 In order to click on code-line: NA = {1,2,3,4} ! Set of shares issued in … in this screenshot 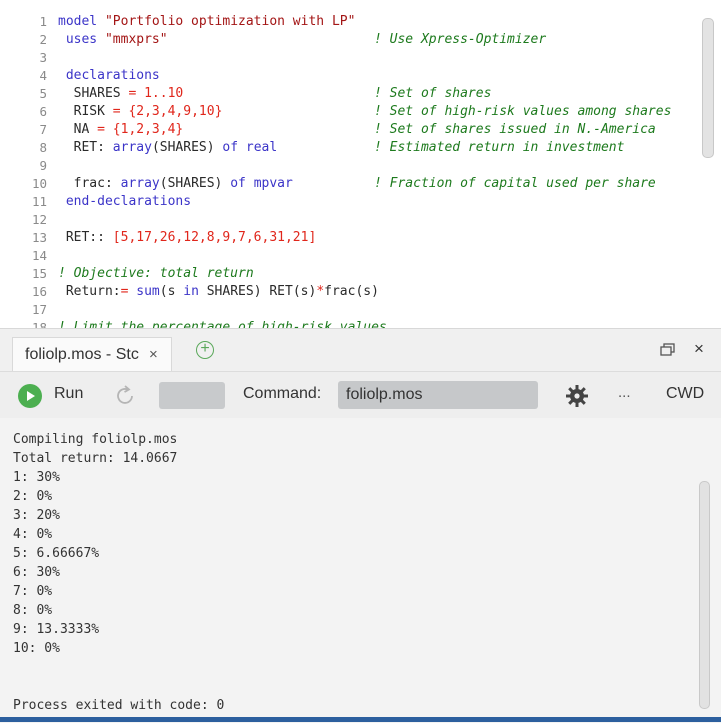, I will do `click(380, 130)`.